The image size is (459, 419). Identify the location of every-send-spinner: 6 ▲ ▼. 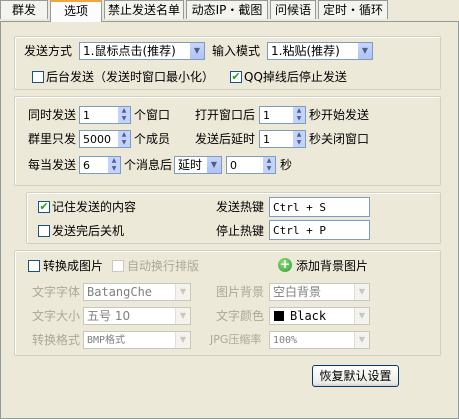
(100, 165).